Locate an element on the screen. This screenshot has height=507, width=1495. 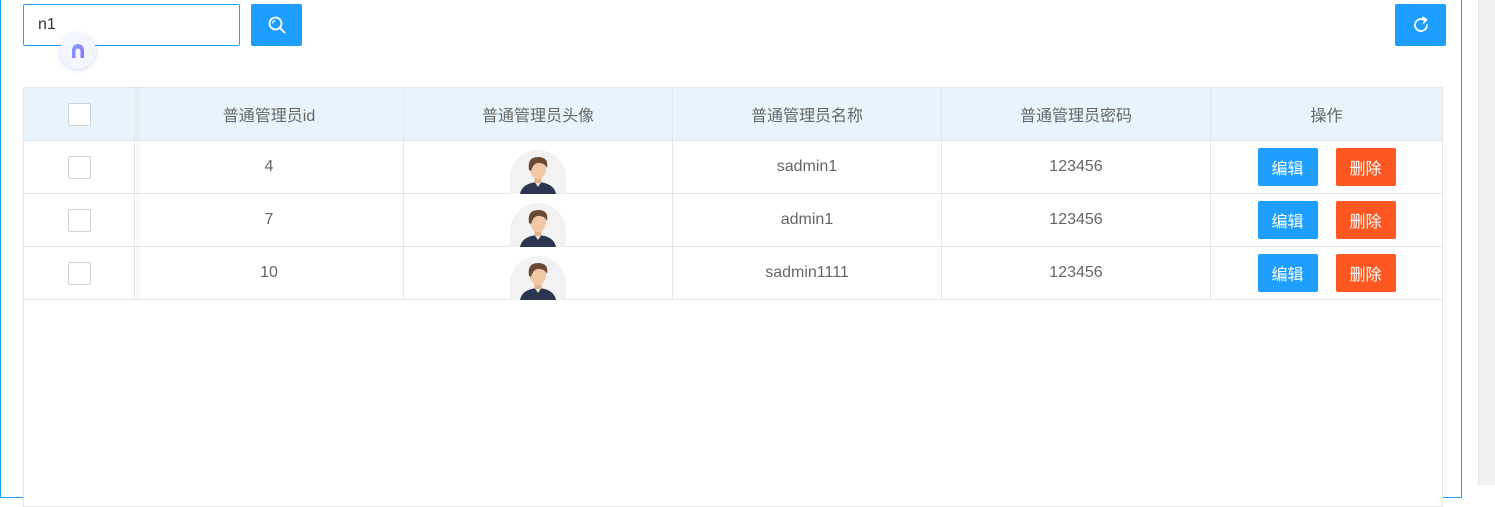
assistant-badge-icon is located at coordinates (78, 51).